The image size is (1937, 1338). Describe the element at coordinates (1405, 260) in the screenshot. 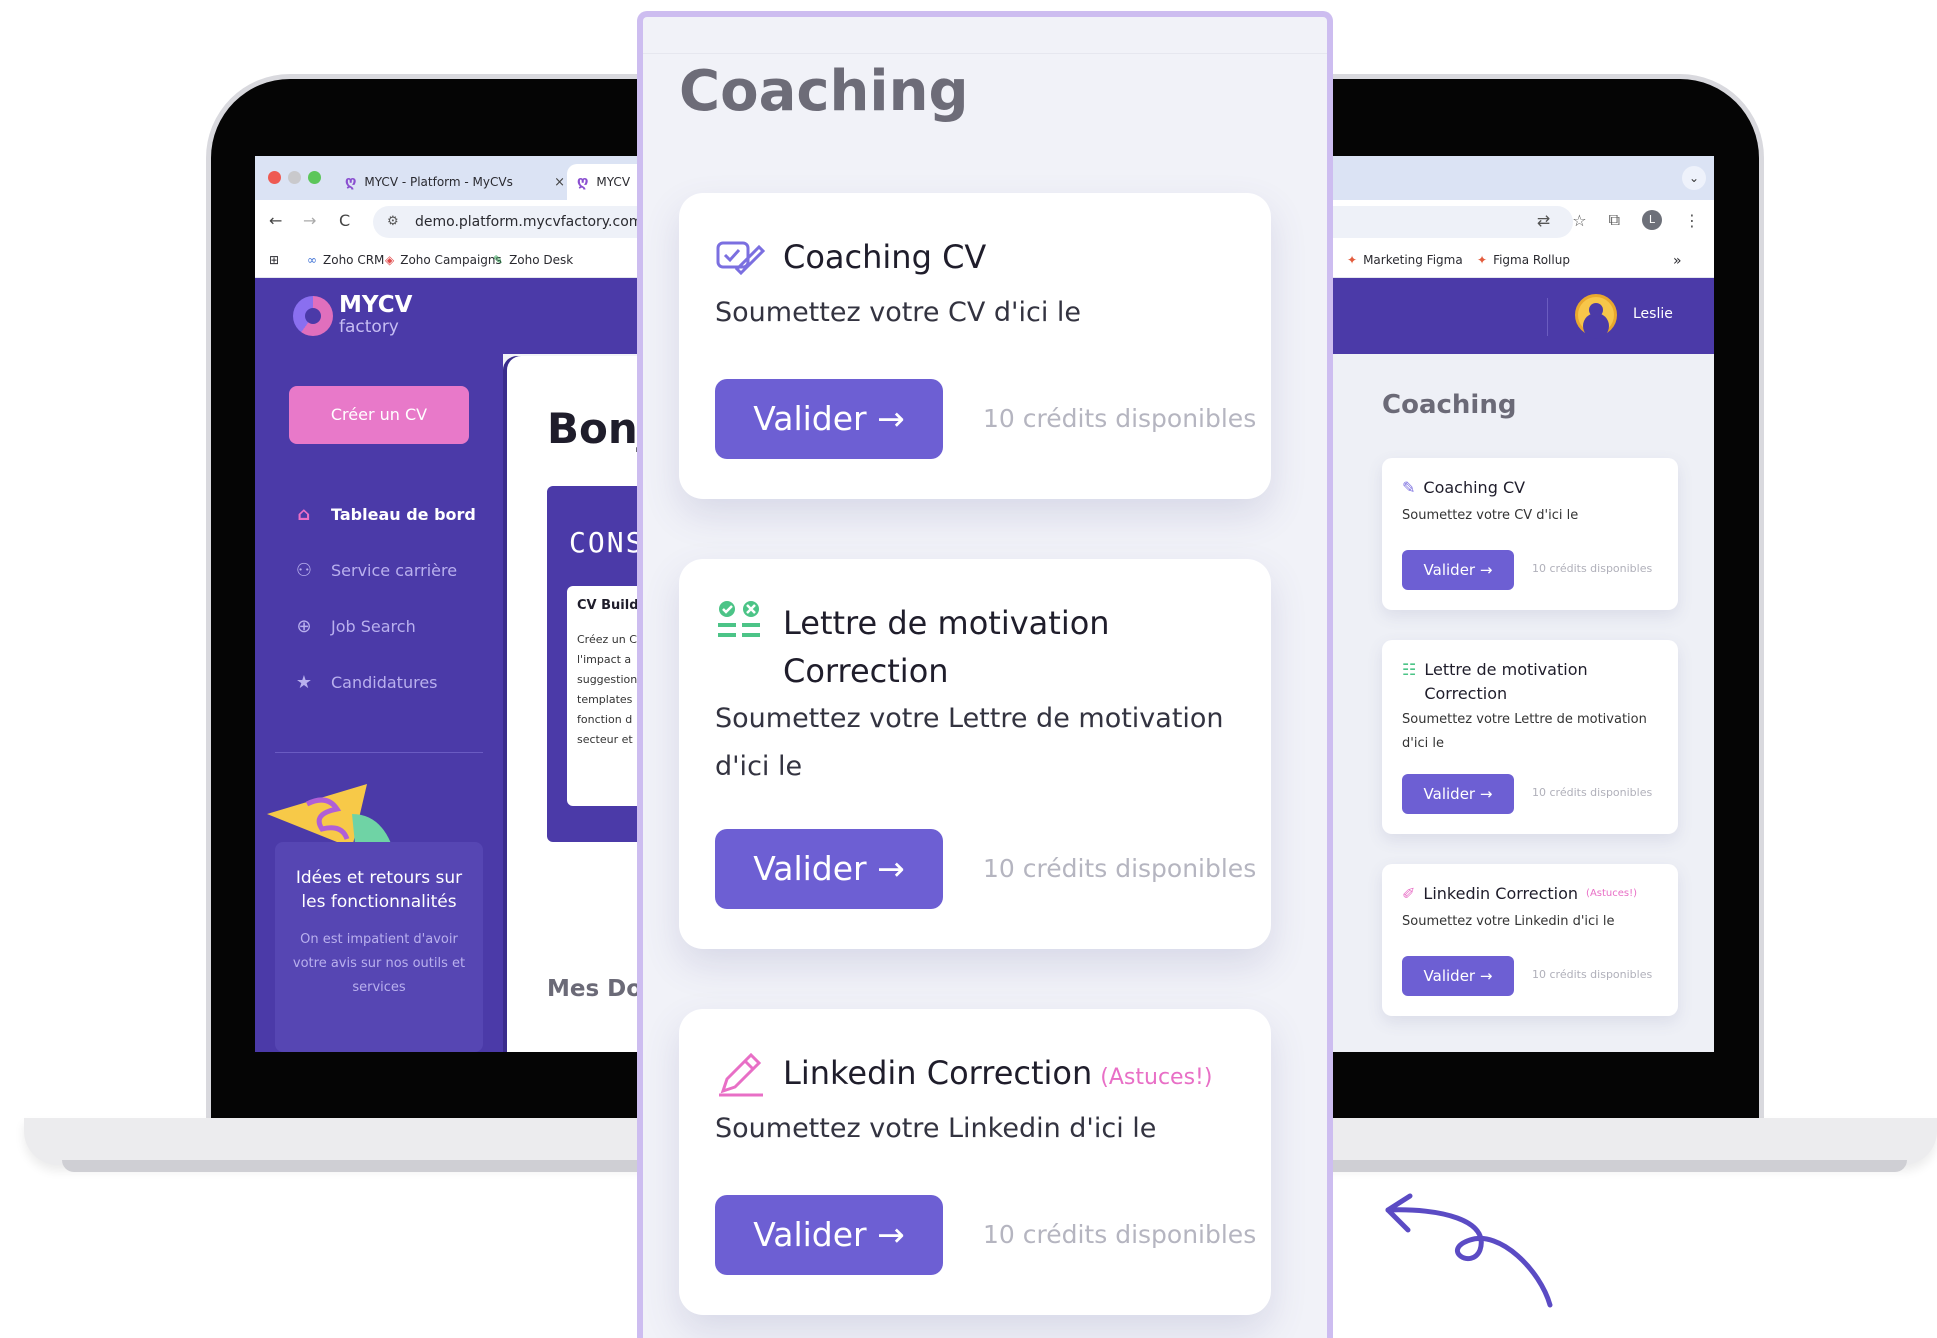

I see `bookmark-marketing-figma: ✦ Marketing Figma` at that location.